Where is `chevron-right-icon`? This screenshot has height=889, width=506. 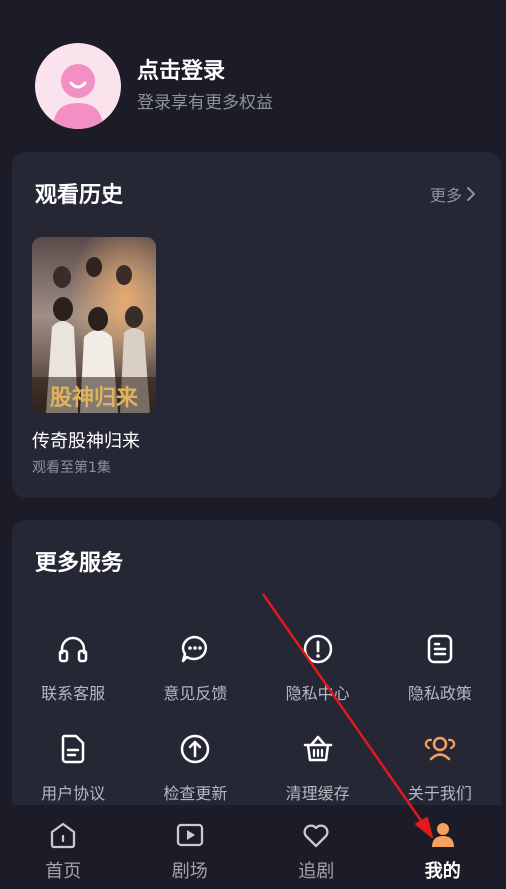 chevron-right-icon is located at coordinates (471, 194).